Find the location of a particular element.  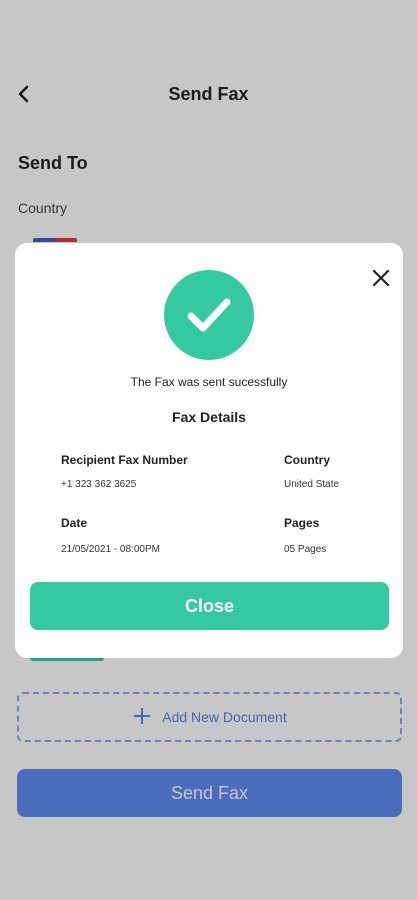

checkmark-icon is located at coordinates (209, 315).